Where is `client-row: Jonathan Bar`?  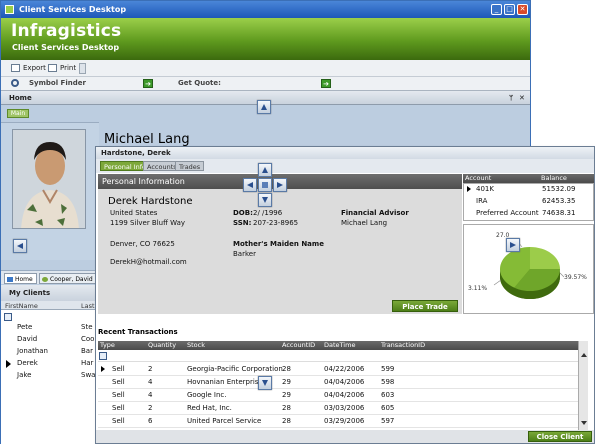
client-row: Jonathan Bar is located at coordinates (50, 352).